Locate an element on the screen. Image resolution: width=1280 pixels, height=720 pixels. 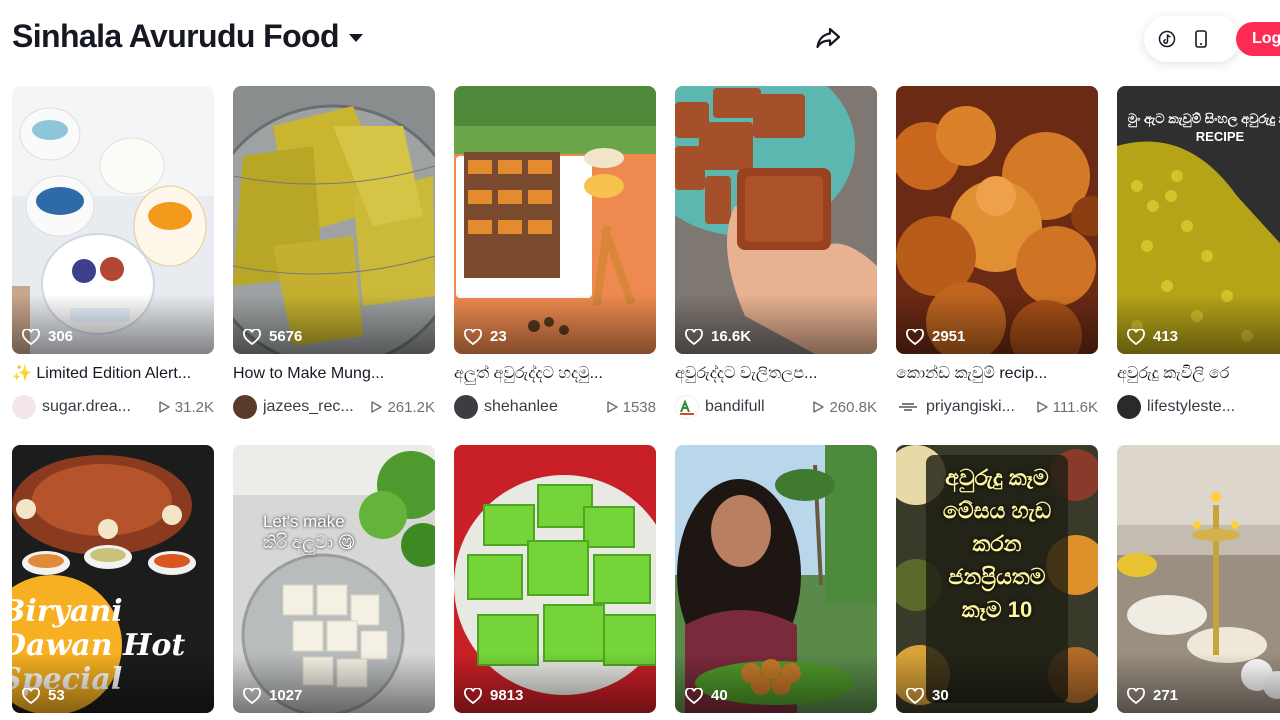
like-count: 2951 is located at coordinates (935, 336).